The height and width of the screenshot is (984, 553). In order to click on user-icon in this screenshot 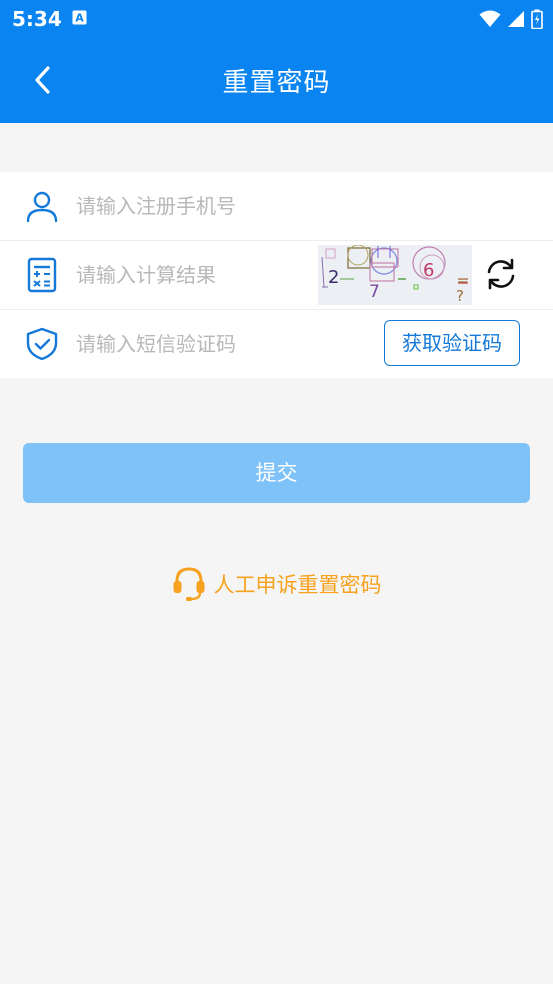, I will do `click(42, 207)`.